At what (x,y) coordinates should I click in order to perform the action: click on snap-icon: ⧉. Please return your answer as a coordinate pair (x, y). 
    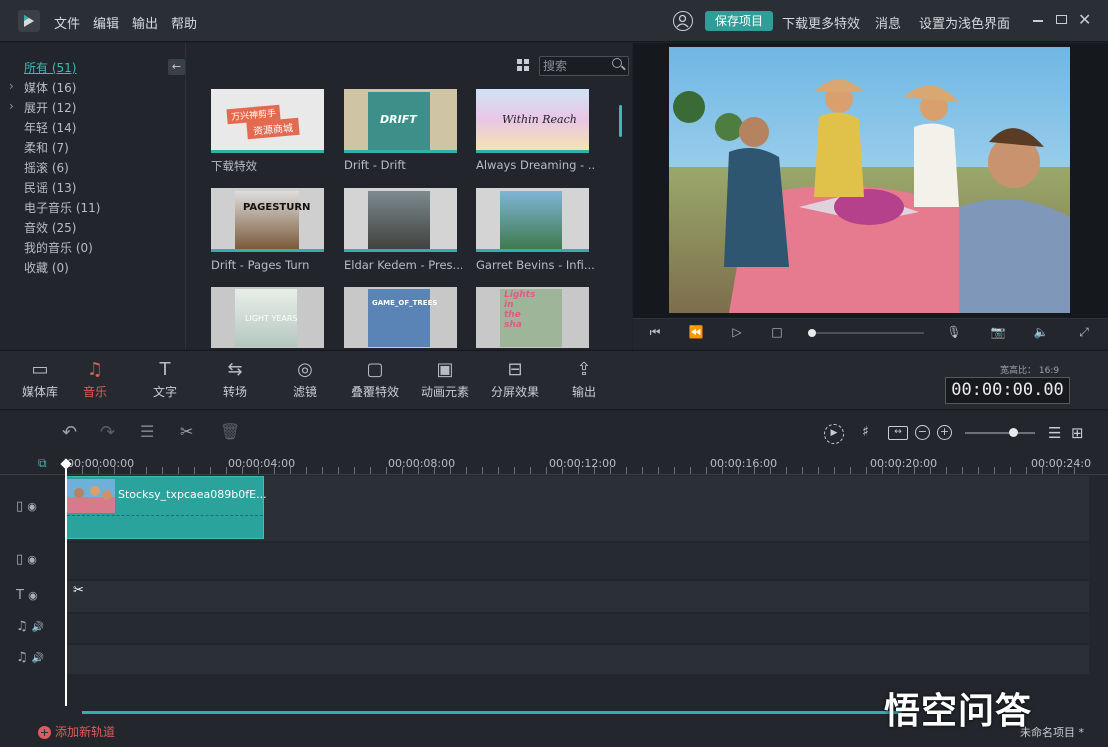
    Looking at the image, I should click on (42, 463).